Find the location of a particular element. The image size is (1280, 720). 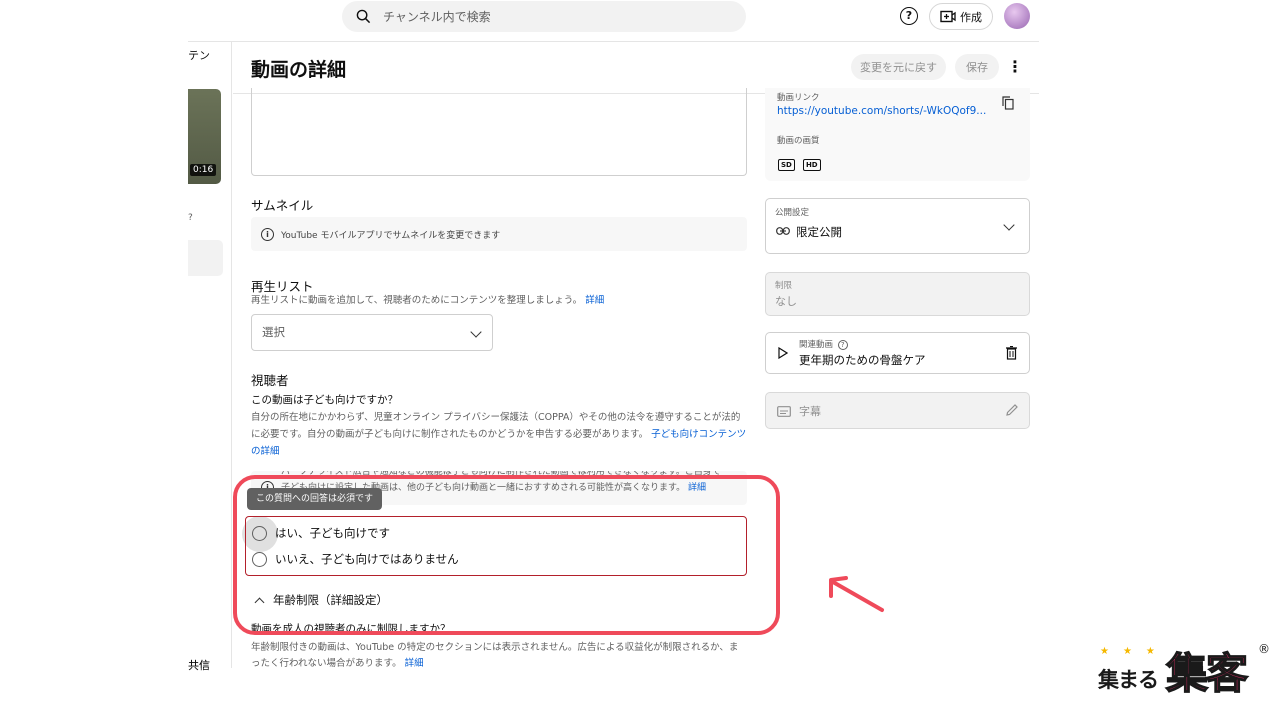

visibility-label: 公開設定 is located at coordinates (792, 213).